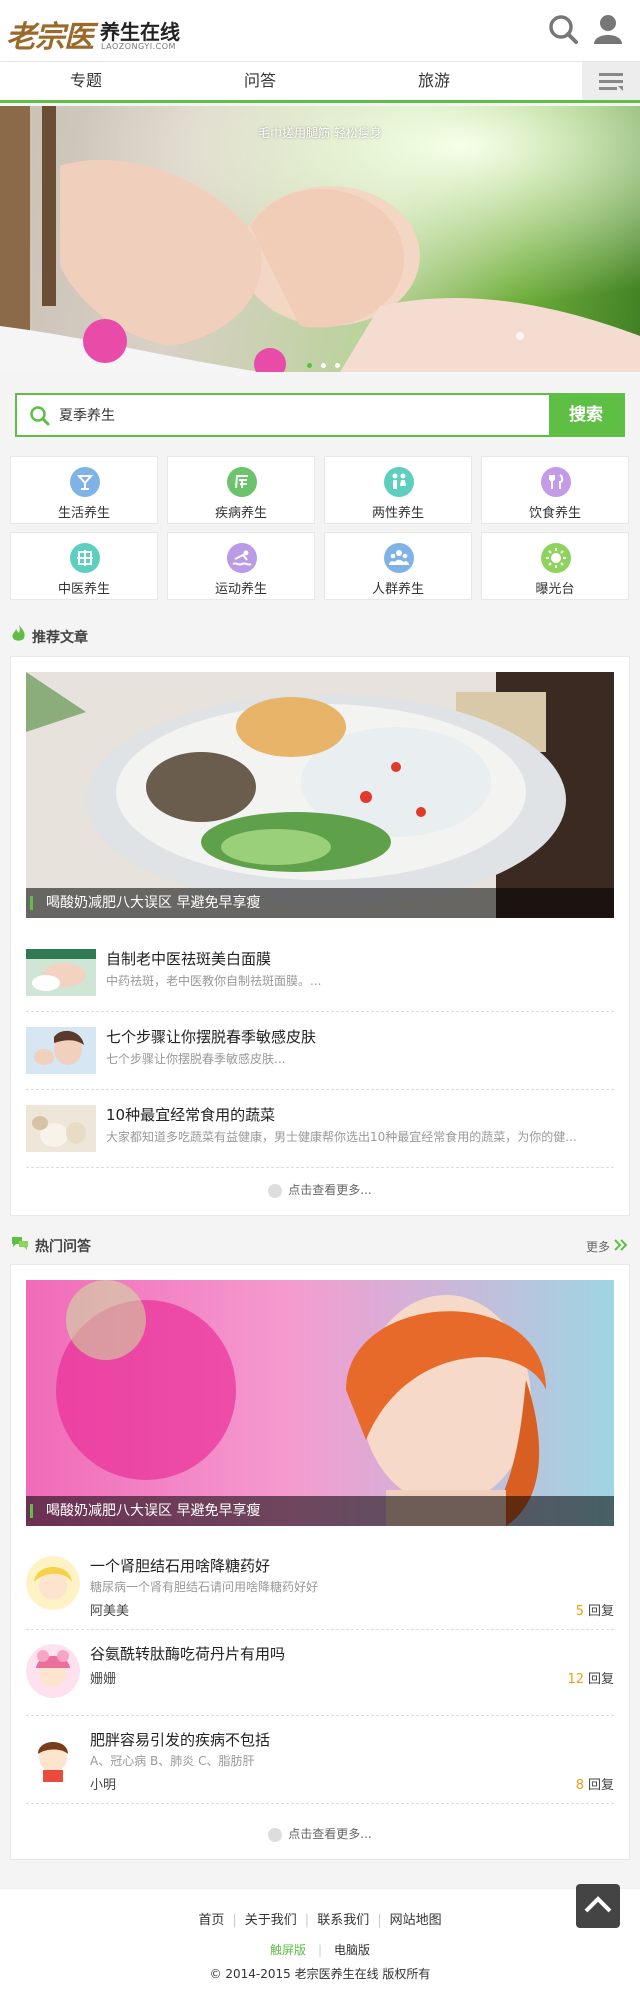  Describe the element at coordinates (398, 490) in the screenshot. I see `category-gender: 两性养生` at that location.